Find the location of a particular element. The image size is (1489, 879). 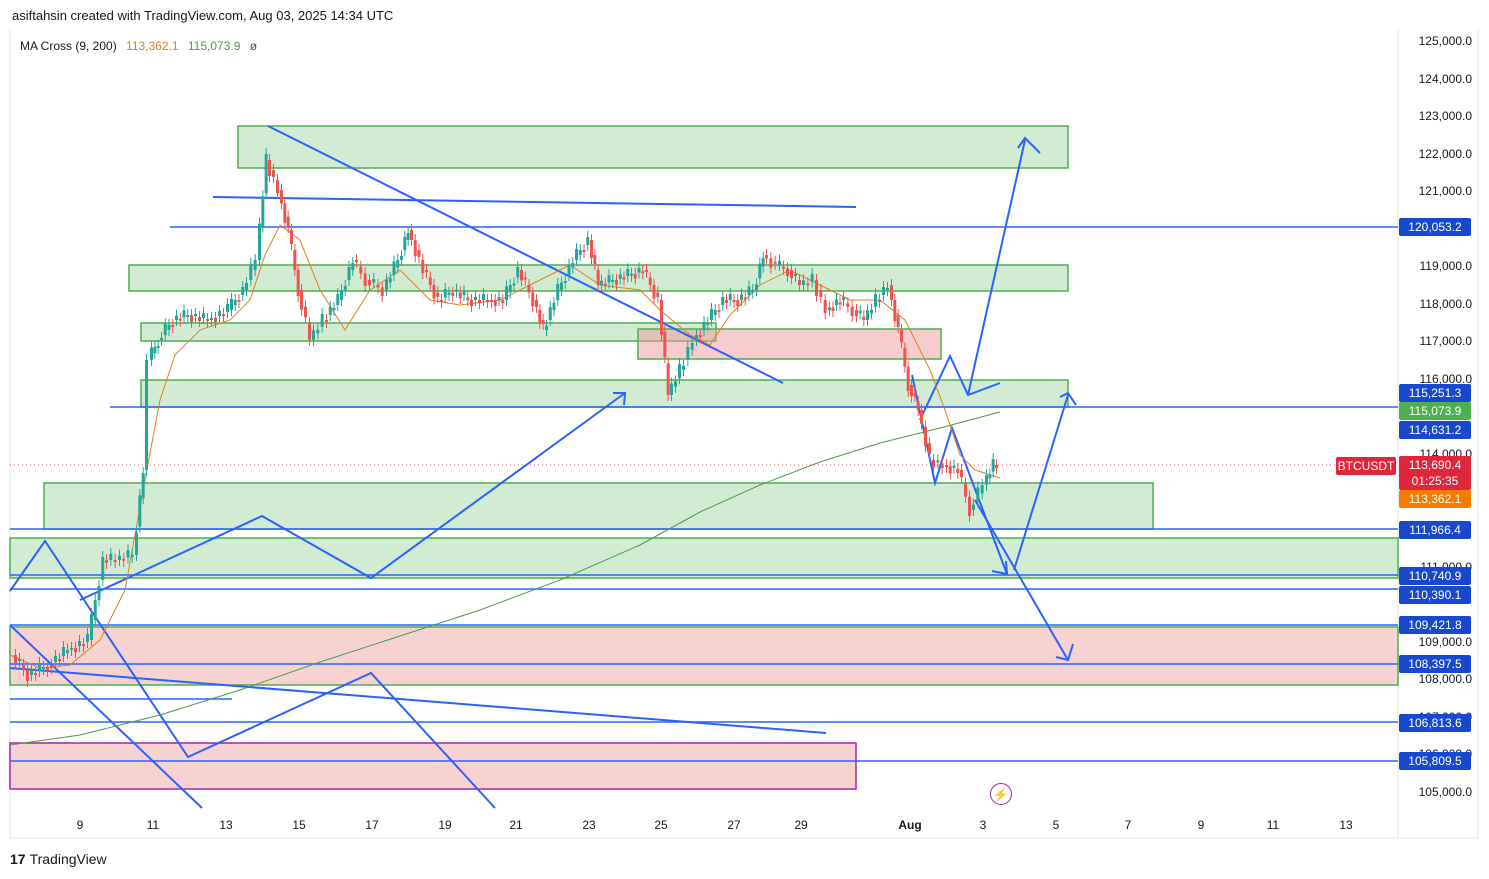

tradingview-logo-icon: 17 is located at coordinates (18, 859).